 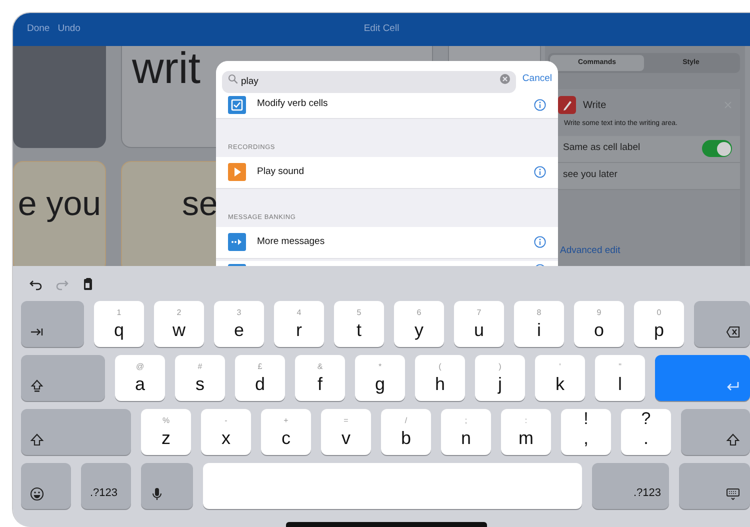 I want to click on letter-key: # s, so click(x=200, y=378).